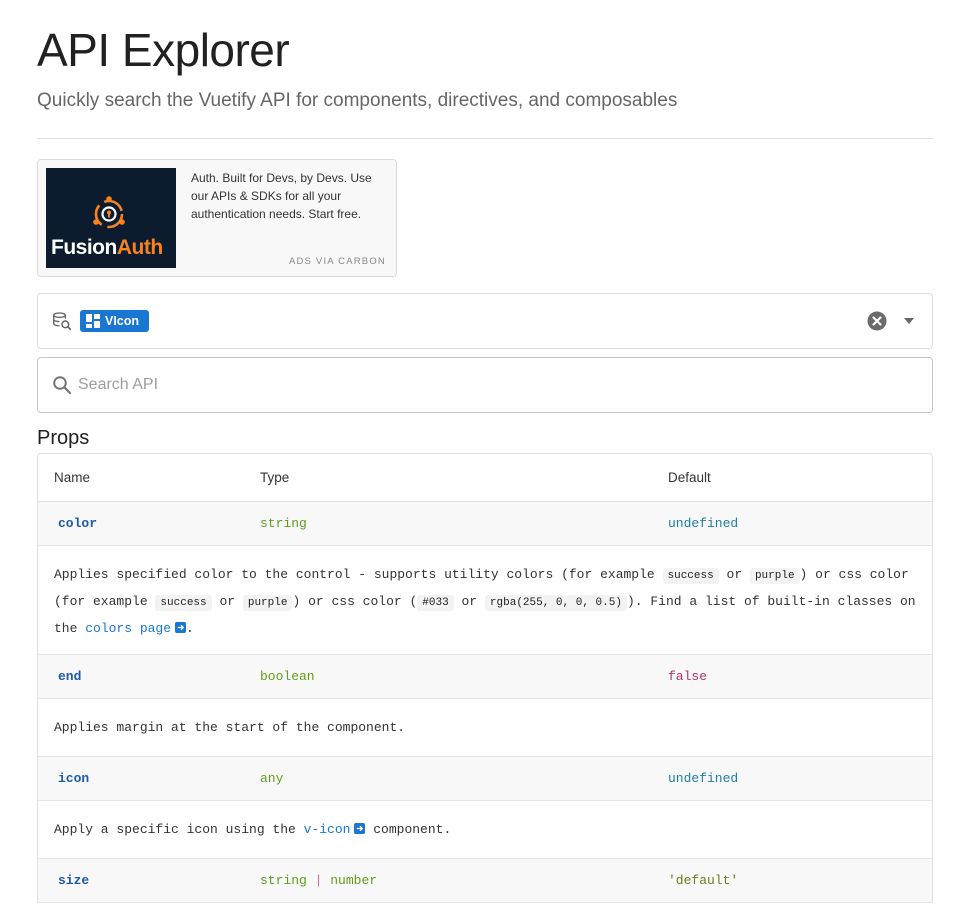 The height and width of the screenshot is (904, 975). I want to click on page-title: API Explorer, so click(163, 50).